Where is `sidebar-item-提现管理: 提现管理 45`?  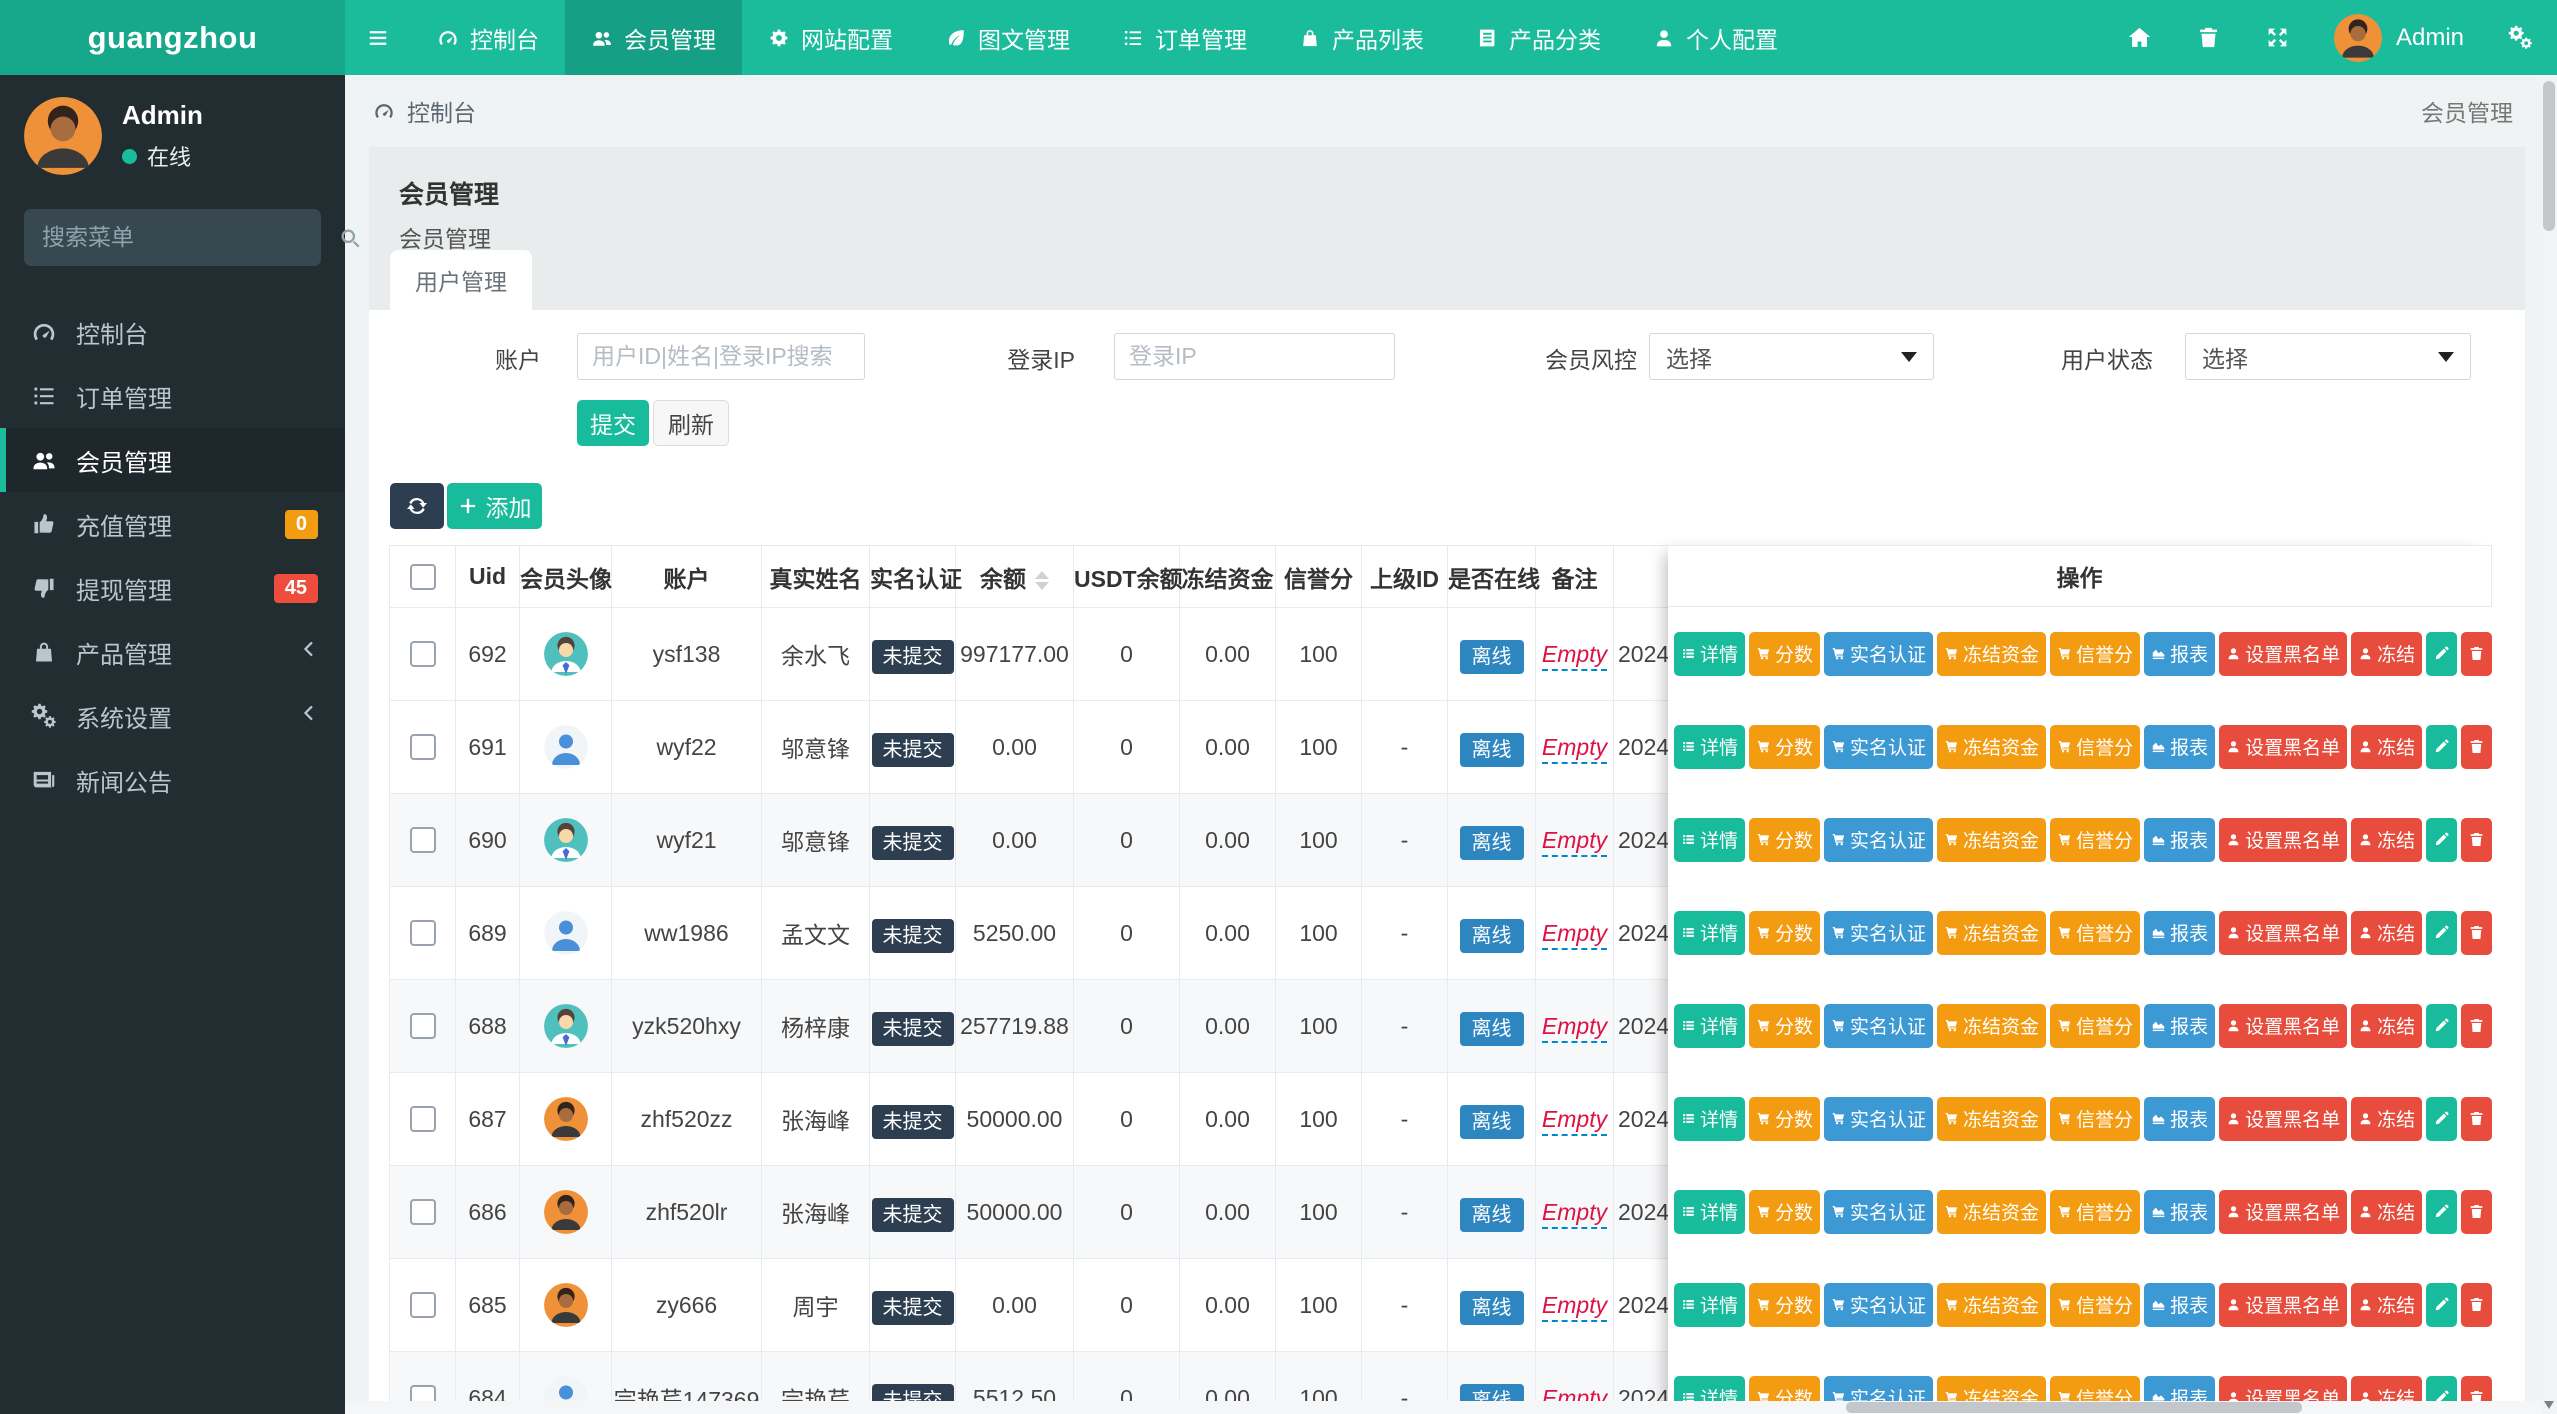
sidebar-item-提现管理: 提现管理 45 is located at coordinates (172, 588).